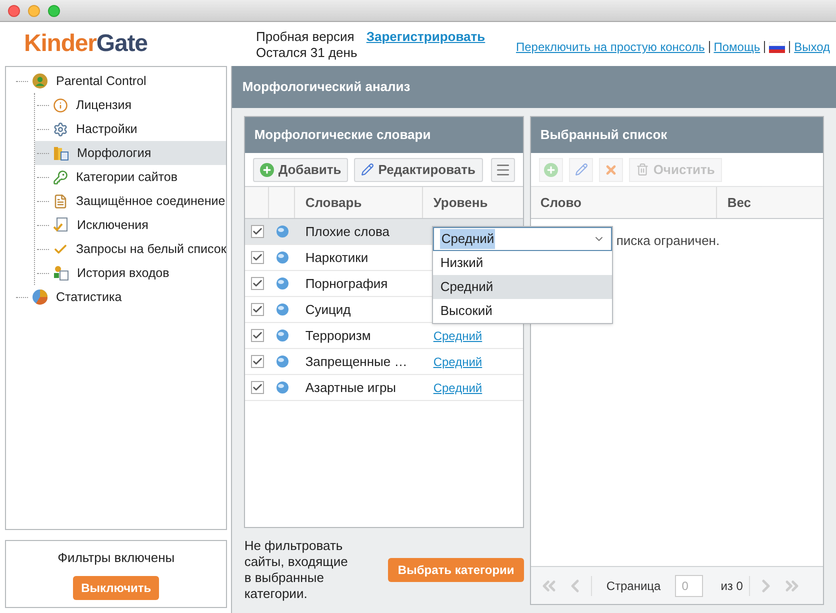 The width and height of the screenshot is (836, 613). I want to click on menu-icon, so click(503, 170).